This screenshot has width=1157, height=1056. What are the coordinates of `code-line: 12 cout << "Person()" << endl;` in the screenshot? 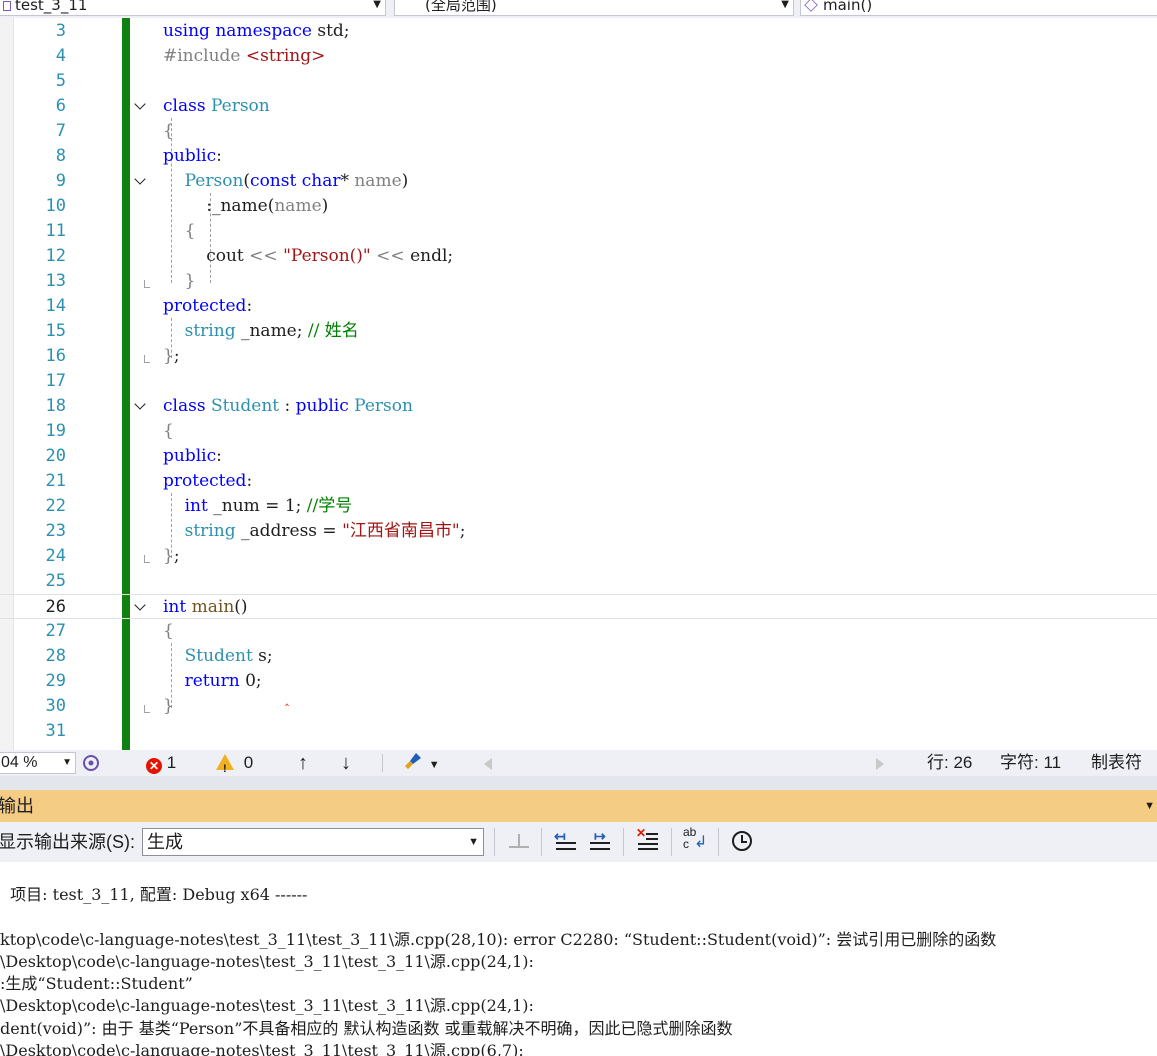 It's located at (578, 256).